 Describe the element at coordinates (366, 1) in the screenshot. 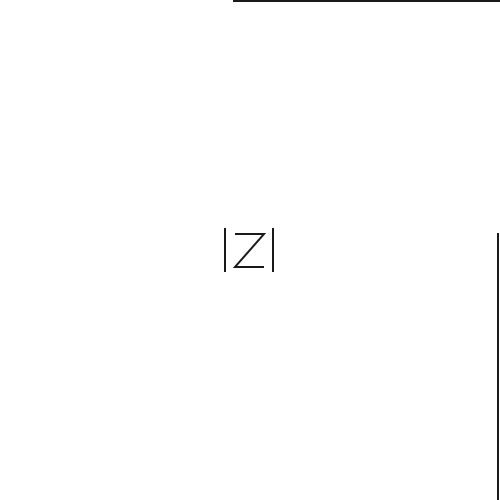

I see `top-frame-line` at that location.